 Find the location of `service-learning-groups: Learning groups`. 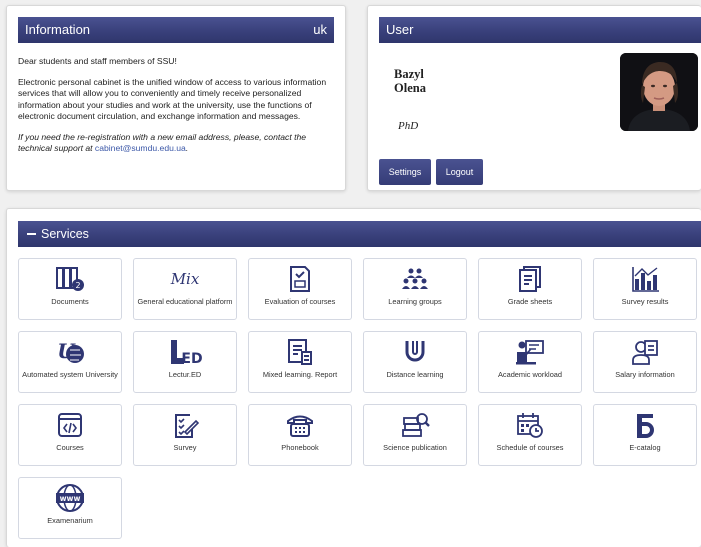

service-learning-groups: Learning groups is located at coordinates (415, 289).